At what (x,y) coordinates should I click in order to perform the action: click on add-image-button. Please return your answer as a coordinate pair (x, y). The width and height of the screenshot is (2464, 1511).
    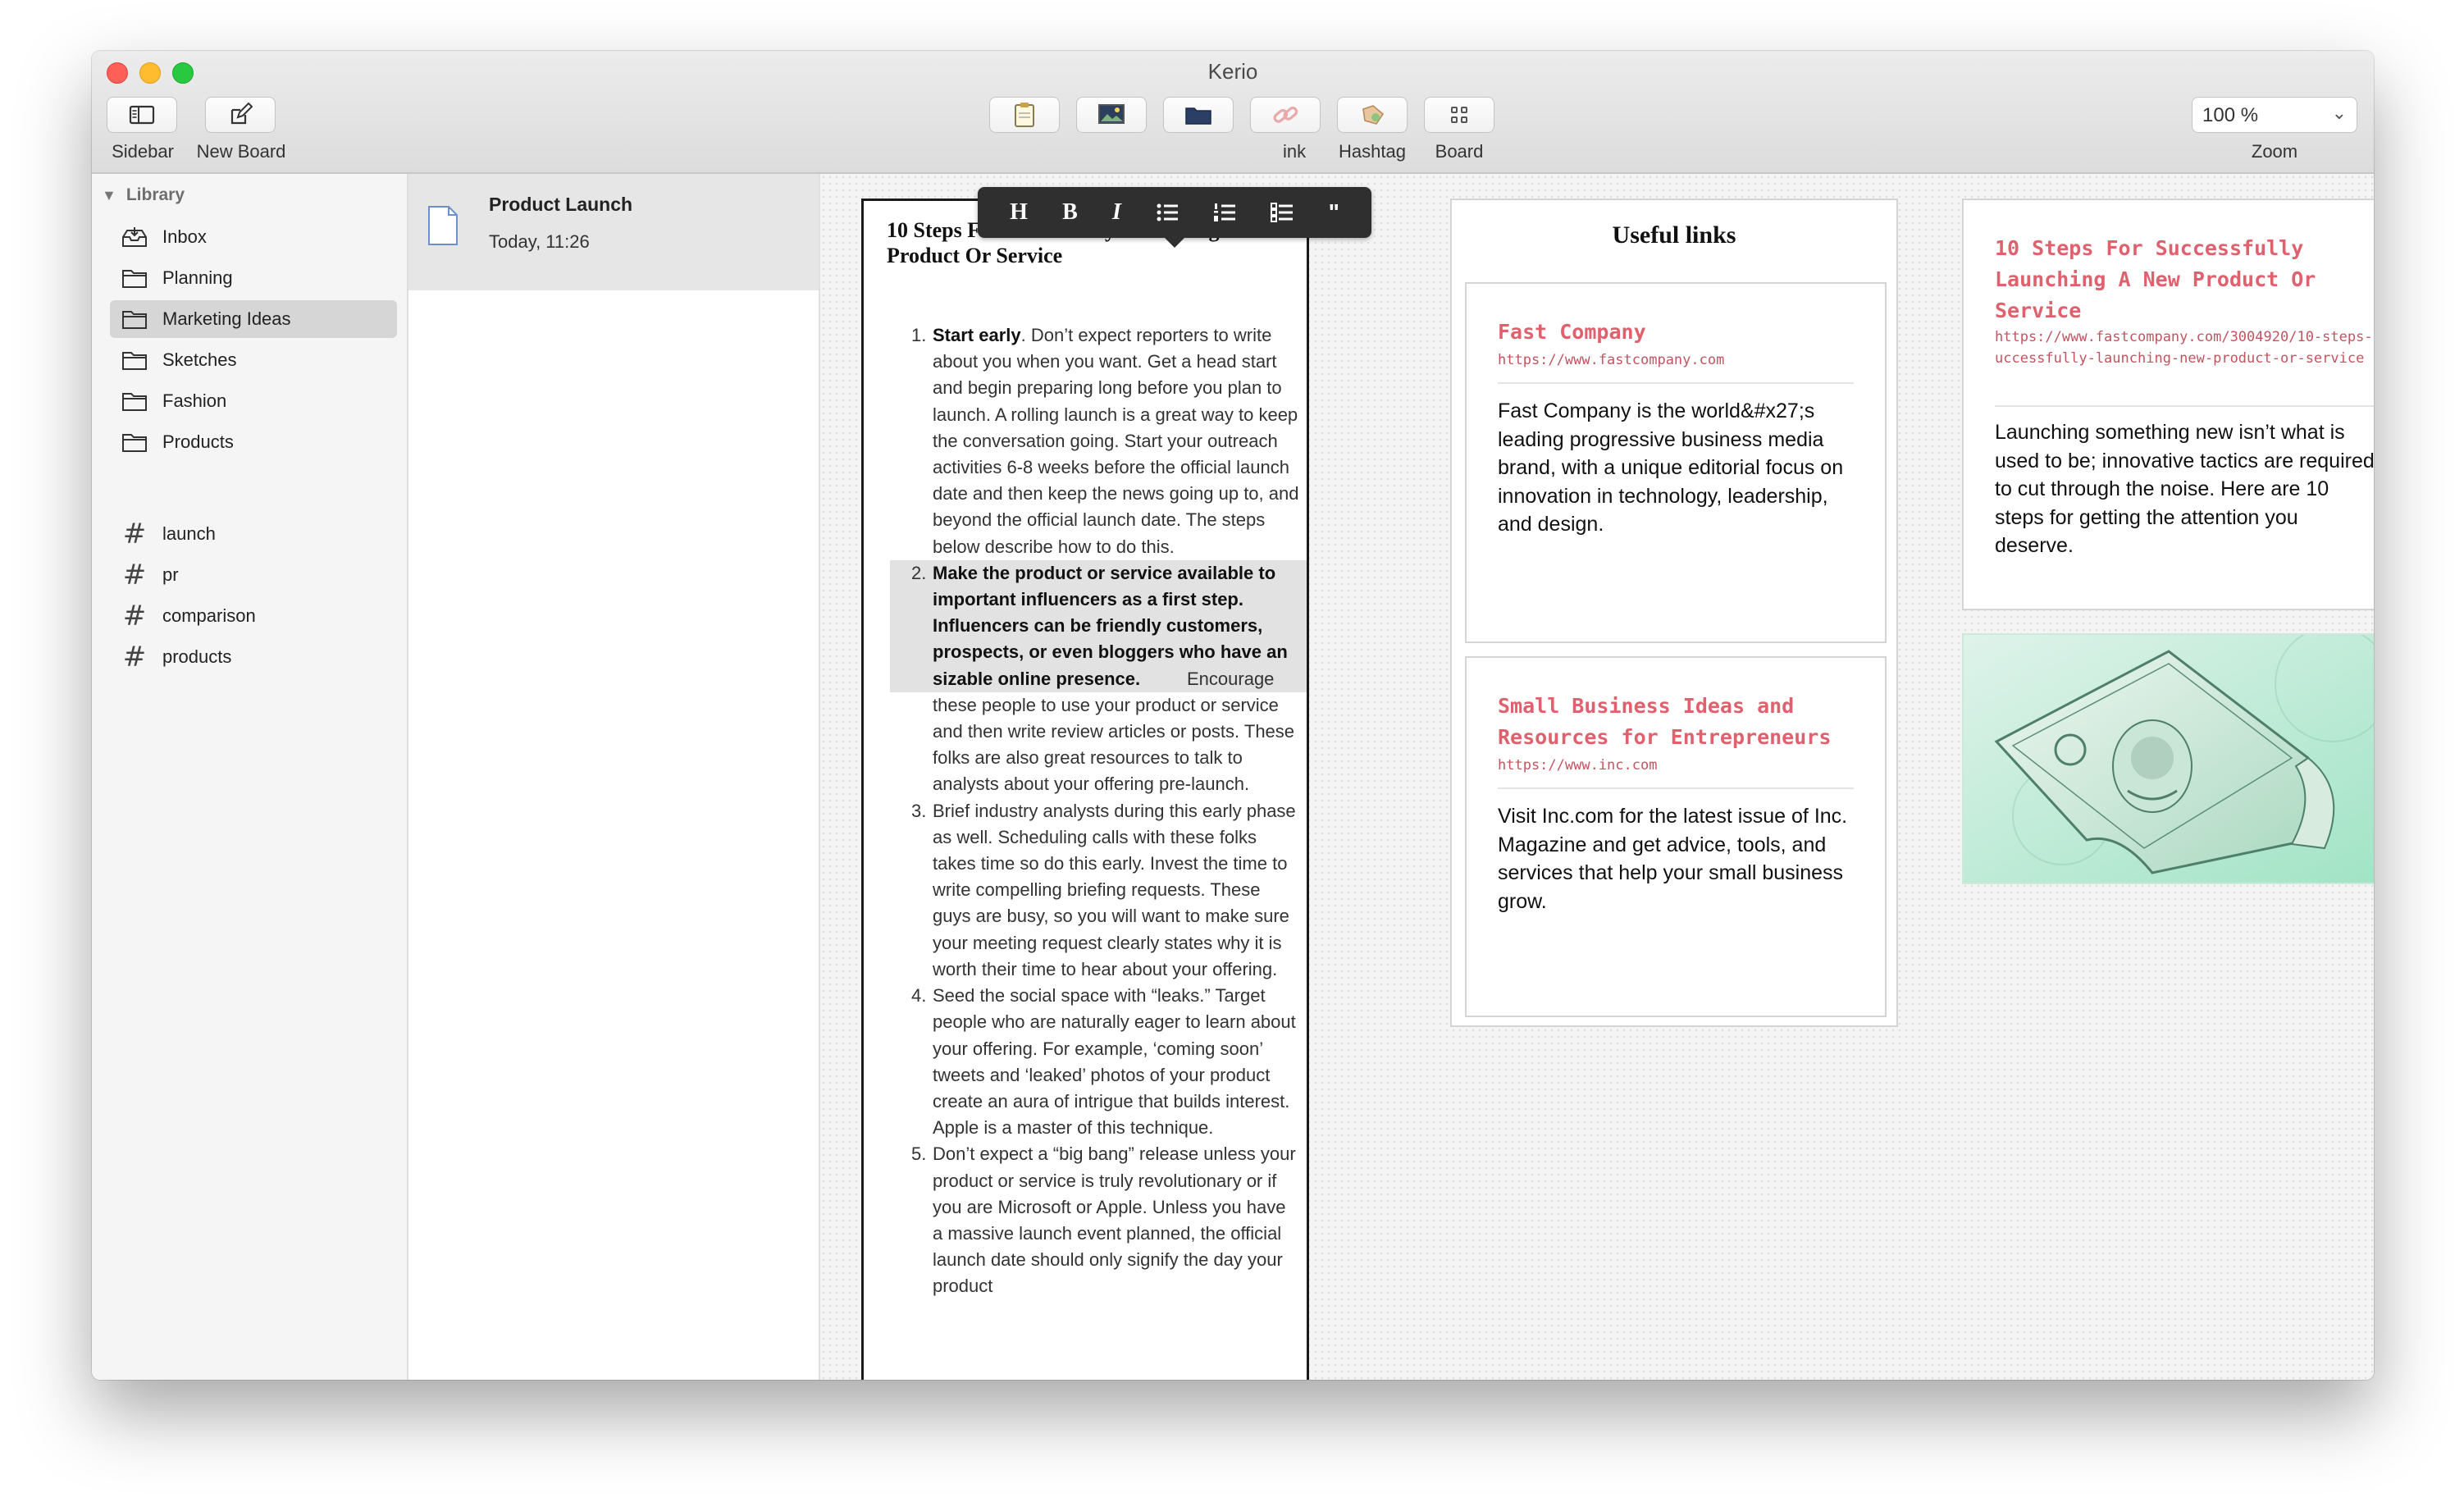
    Looking at the image, I should click on (1111, 115).